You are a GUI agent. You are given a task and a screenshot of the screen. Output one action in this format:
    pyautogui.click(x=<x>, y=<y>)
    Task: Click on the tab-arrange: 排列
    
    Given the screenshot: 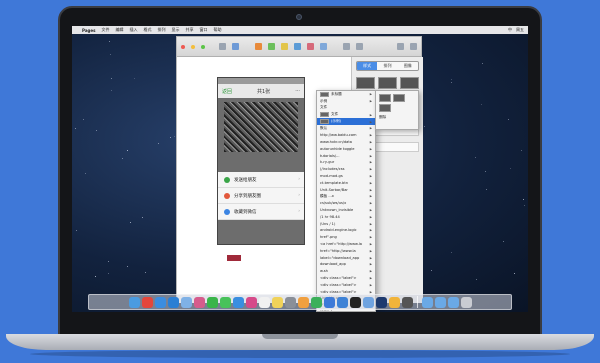 What is the action you would take?
    pyautogui.click(x=387, y=66)
    